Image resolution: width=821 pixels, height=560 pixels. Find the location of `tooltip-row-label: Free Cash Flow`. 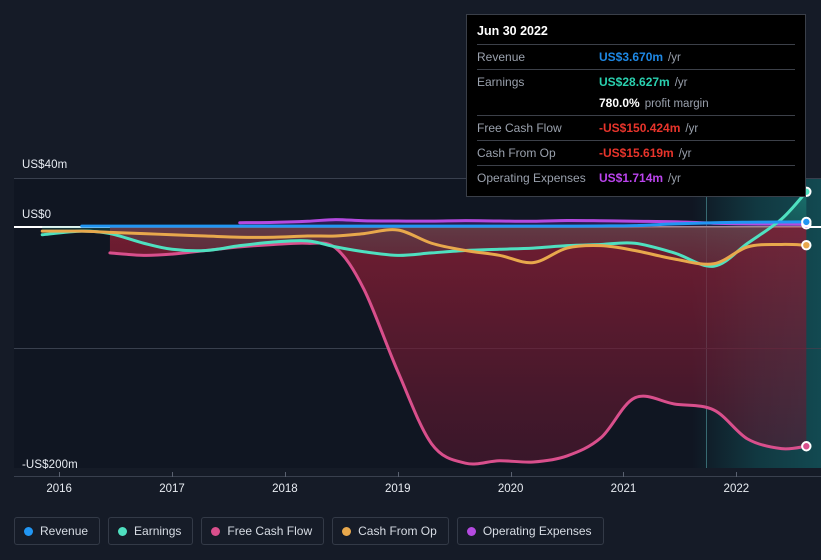

tooltip-row-label: Free Cash Flow is located at coordinates (519, 128).